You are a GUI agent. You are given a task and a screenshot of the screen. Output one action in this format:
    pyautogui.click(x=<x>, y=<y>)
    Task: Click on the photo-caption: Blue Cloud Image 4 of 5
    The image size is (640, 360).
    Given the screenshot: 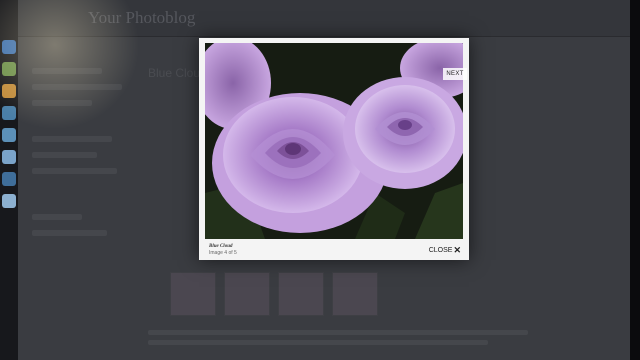 What is the action you would take?
    pyautogui.click(x=223, y=250)
    